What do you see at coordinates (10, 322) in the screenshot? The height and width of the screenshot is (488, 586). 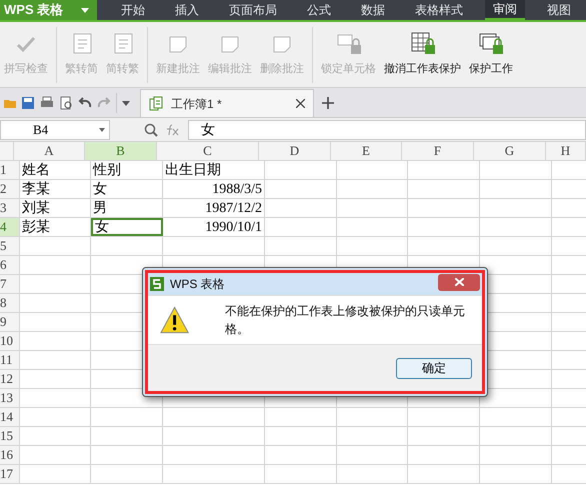 I see `row-header: 9` at bounding box center [10, 322].